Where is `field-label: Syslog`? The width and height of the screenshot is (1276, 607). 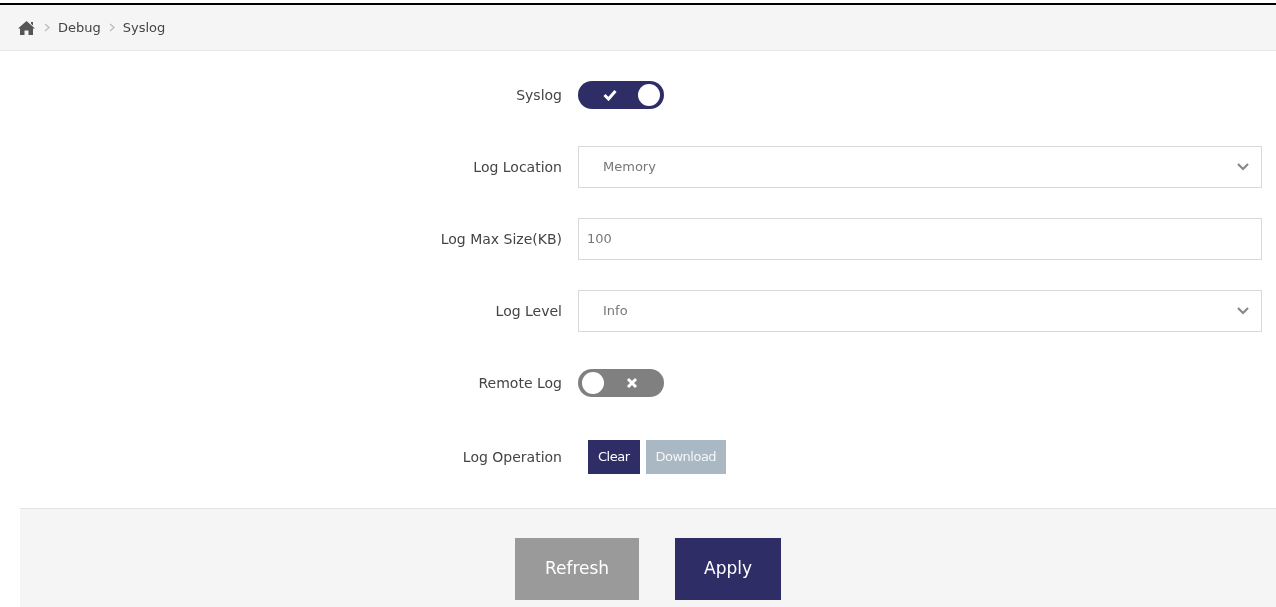
field-label: Syslog is located at coordinates (538, 95).